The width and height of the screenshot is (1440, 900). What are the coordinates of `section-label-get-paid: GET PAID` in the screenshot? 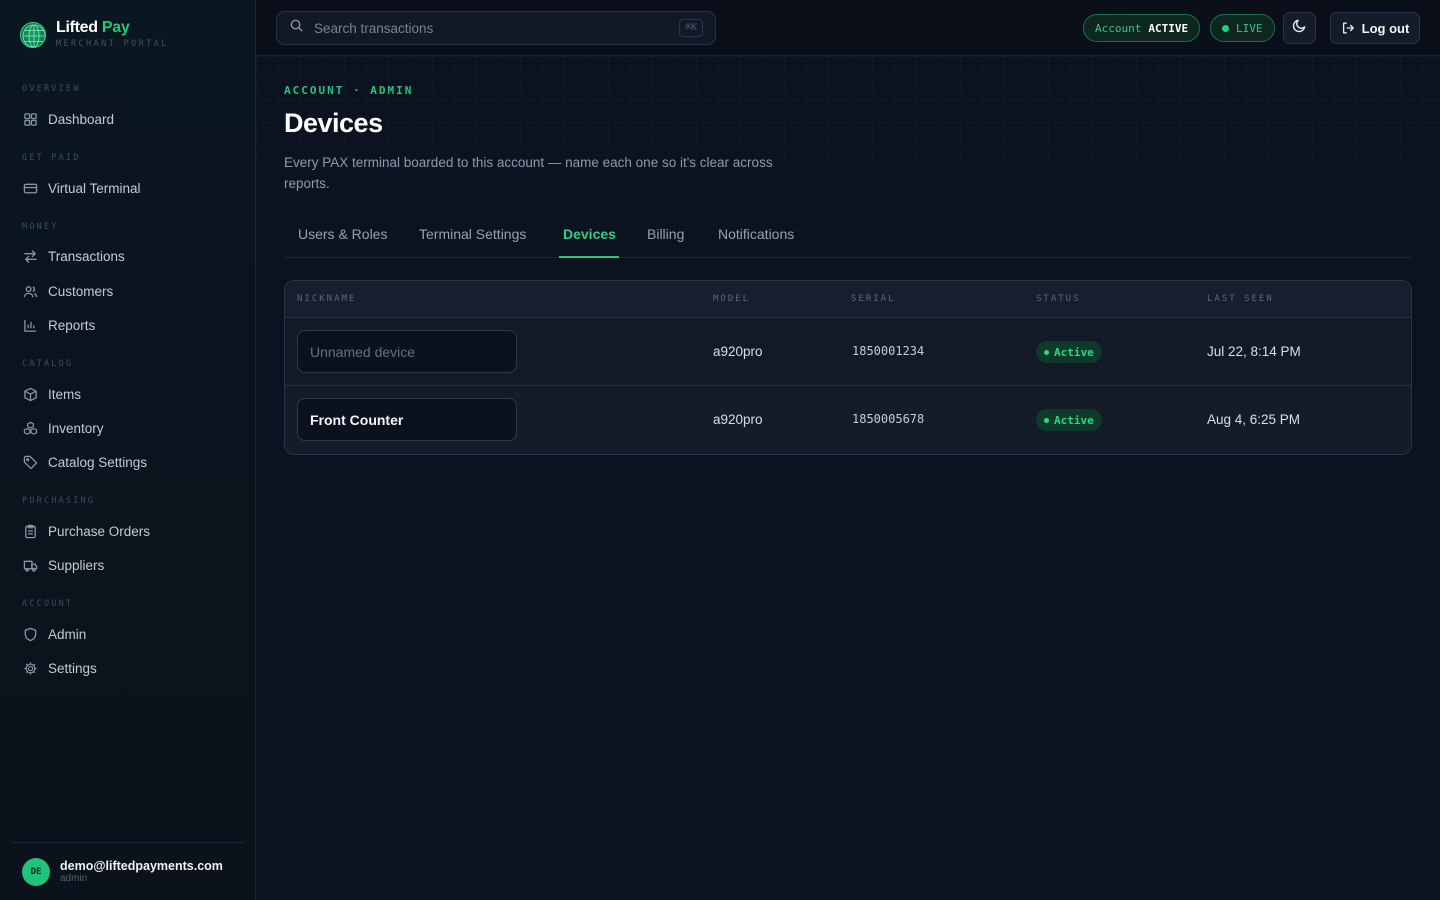 It's located at (51, 158).